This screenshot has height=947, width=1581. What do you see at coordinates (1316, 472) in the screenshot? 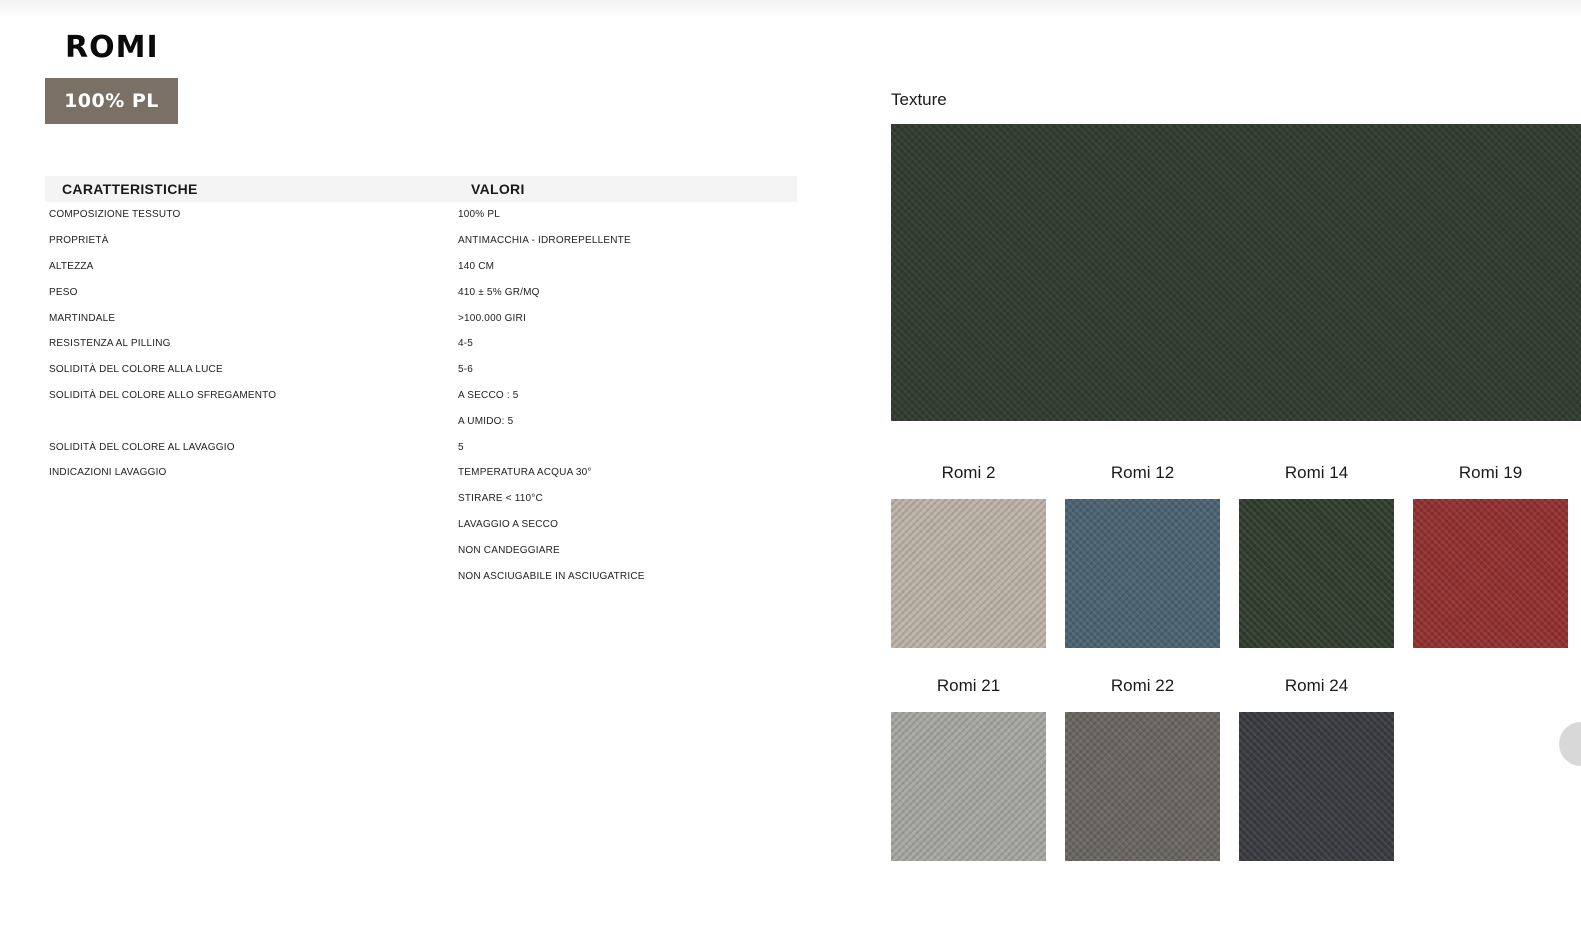
I see `swatch-label: Romi 14` at bounding box center [1316, 472].